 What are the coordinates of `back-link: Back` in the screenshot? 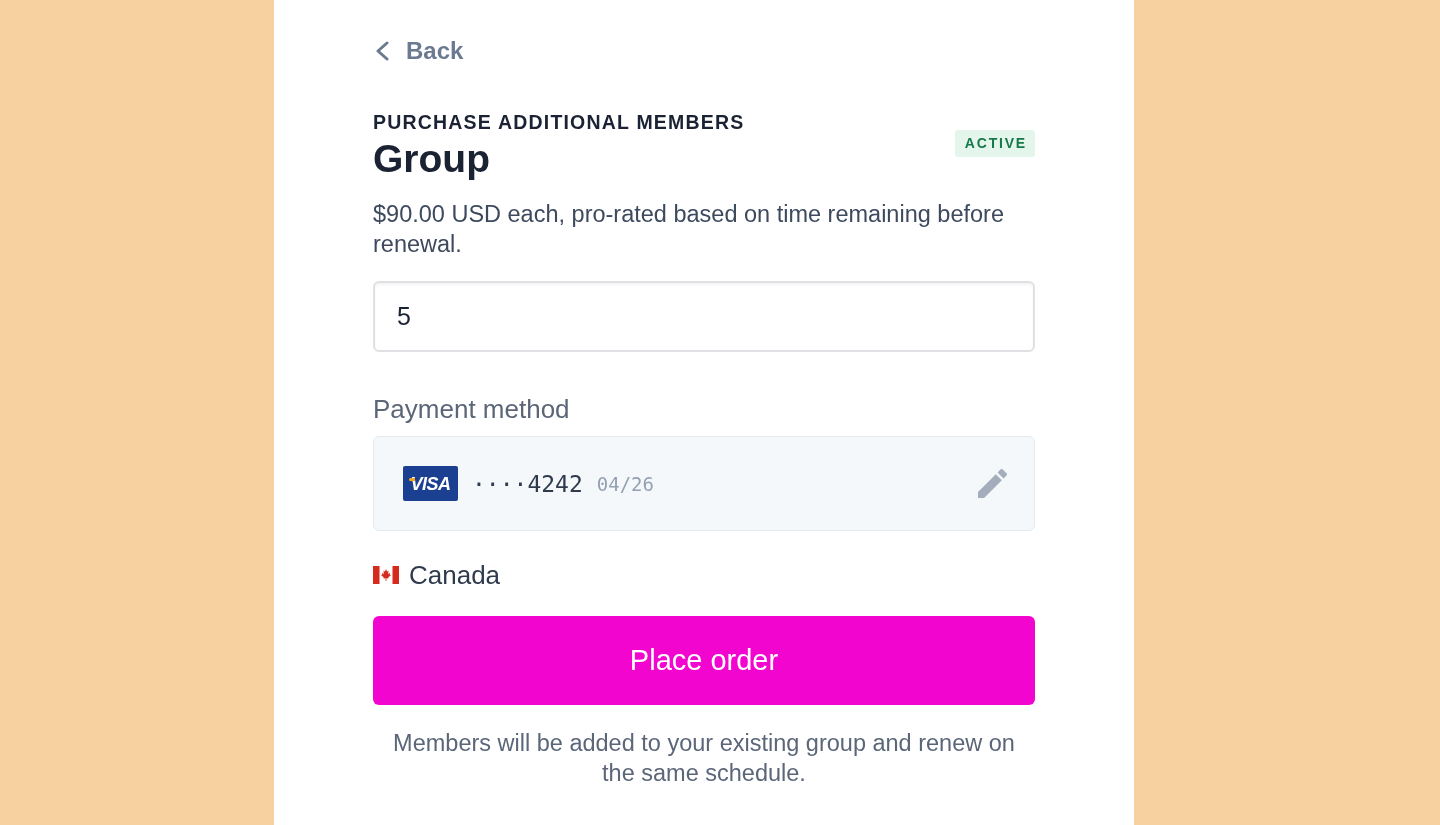 It's located at (418, 51).